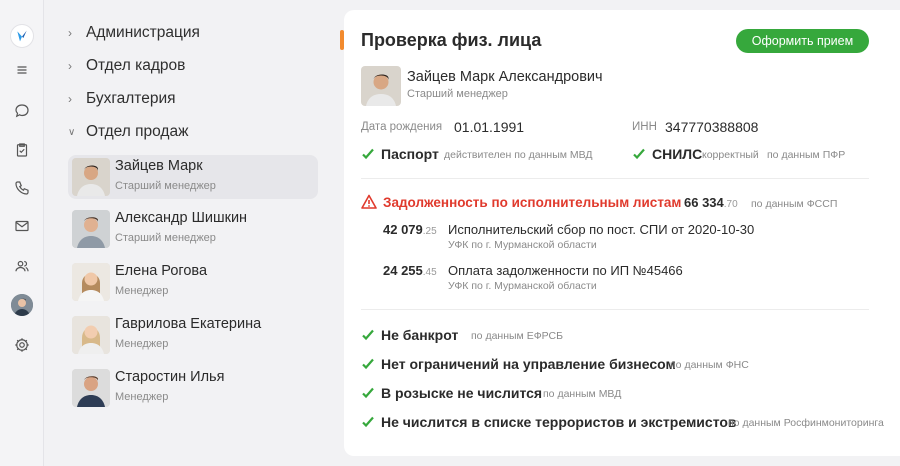 The image size is (900, 466). What do you see at coordinates (410, 154) in the screenshot?
I see `passport-label: Паспорт` at bounding box center [410, 154].